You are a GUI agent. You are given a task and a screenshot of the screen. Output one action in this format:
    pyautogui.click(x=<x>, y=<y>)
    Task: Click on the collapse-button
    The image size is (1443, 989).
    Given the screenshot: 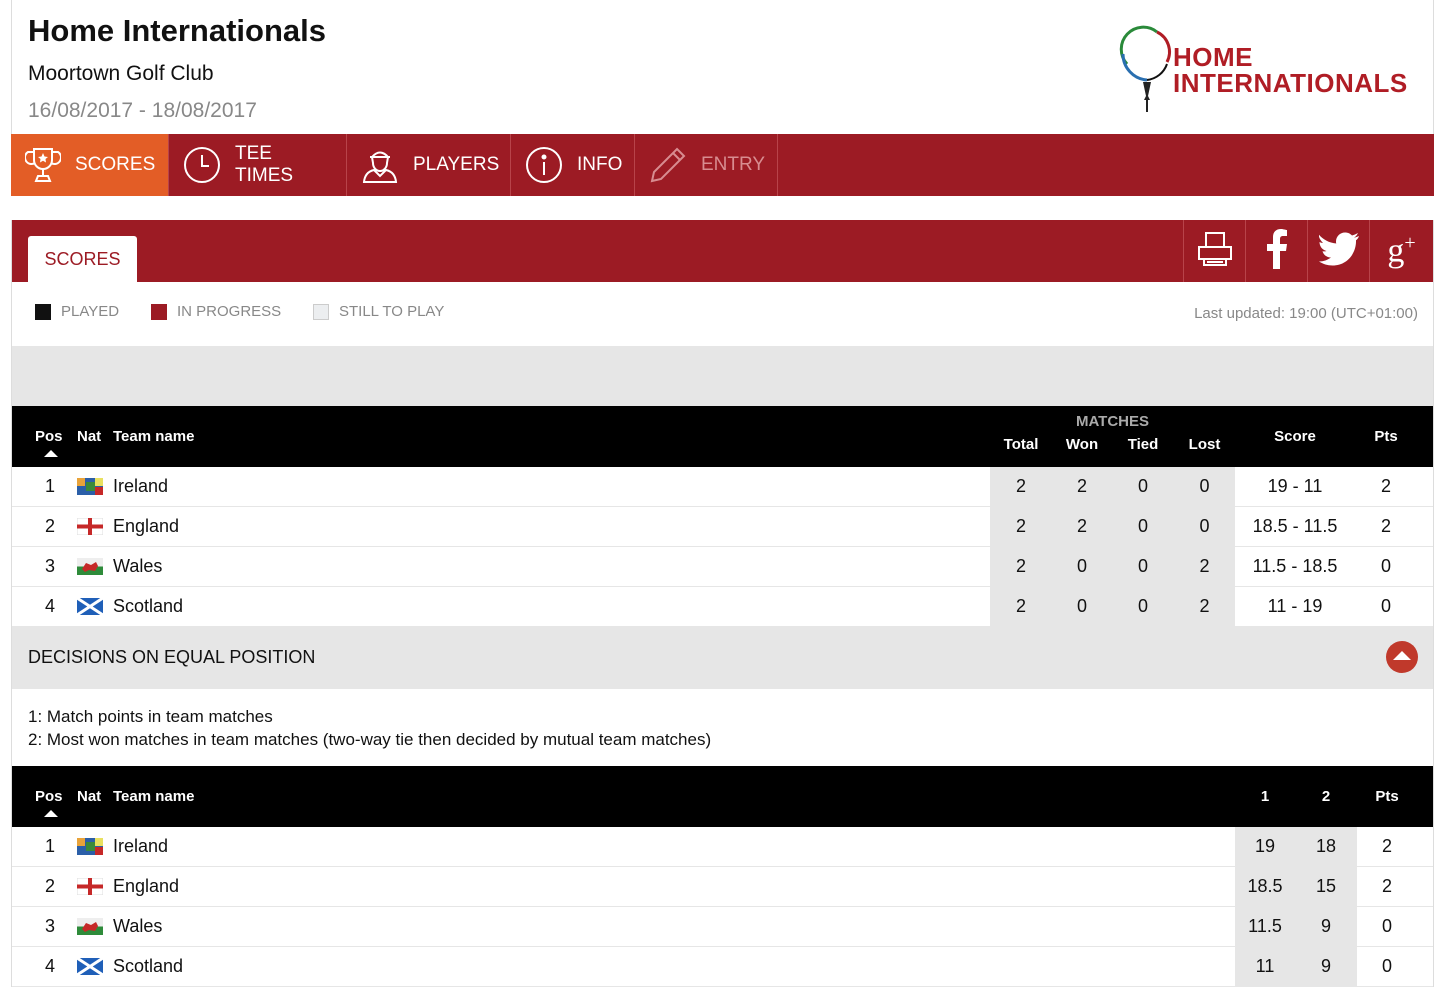 What is the action you would take?
    pyautogui.click(x=1402, y=657)
    